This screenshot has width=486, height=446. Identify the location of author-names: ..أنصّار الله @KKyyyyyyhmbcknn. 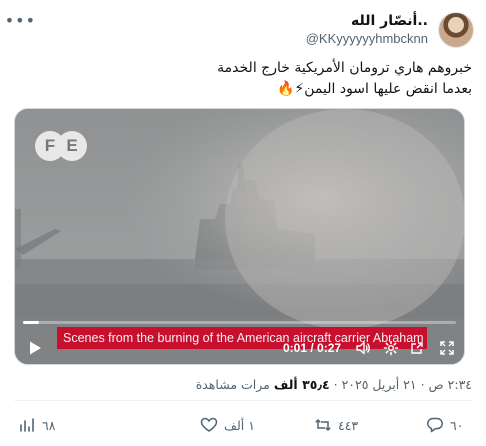
(367, 30).